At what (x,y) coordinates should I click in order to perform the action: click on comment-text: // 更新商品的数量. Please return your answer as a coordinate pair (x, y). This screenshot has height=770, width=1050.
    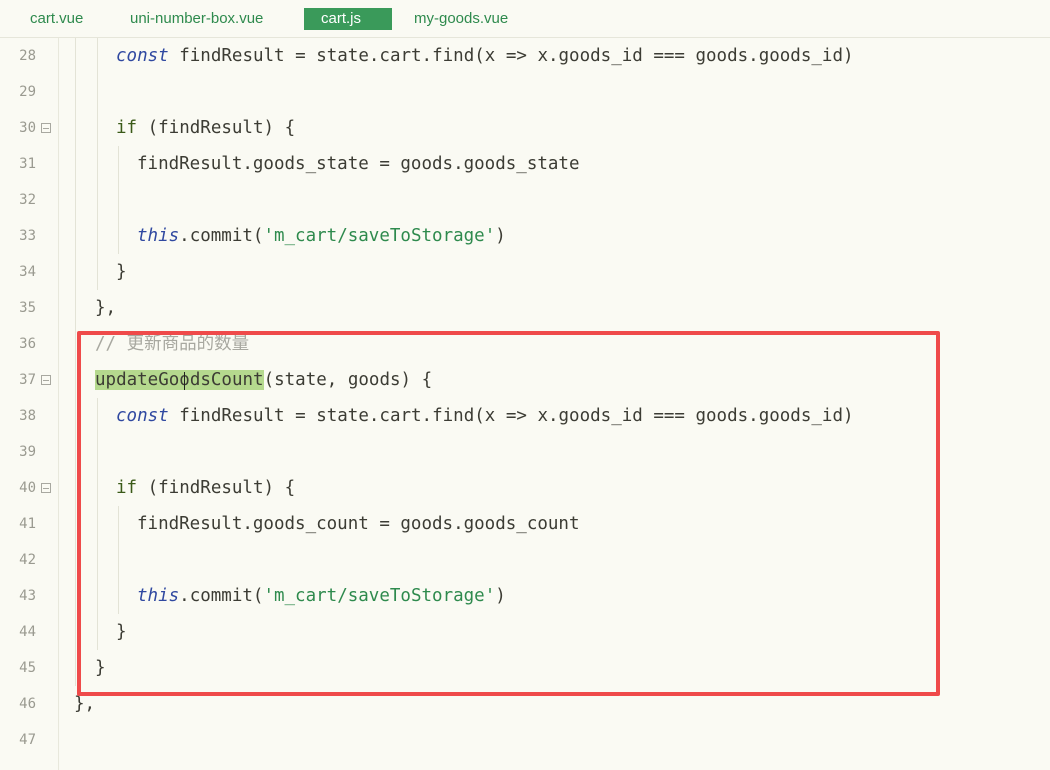
    Looking at the image, I should click on (172, 344).